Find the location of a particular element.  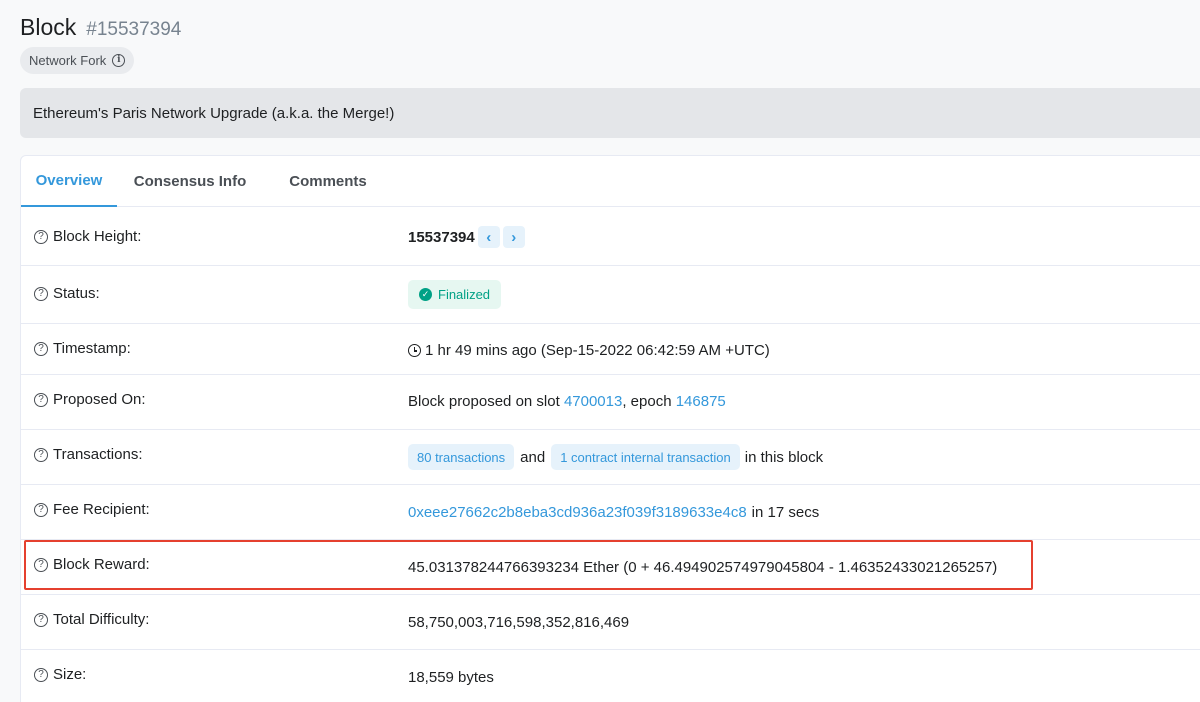

total-difficulty-label: ? Total Difficulty: is located at coordinates (91, 619).